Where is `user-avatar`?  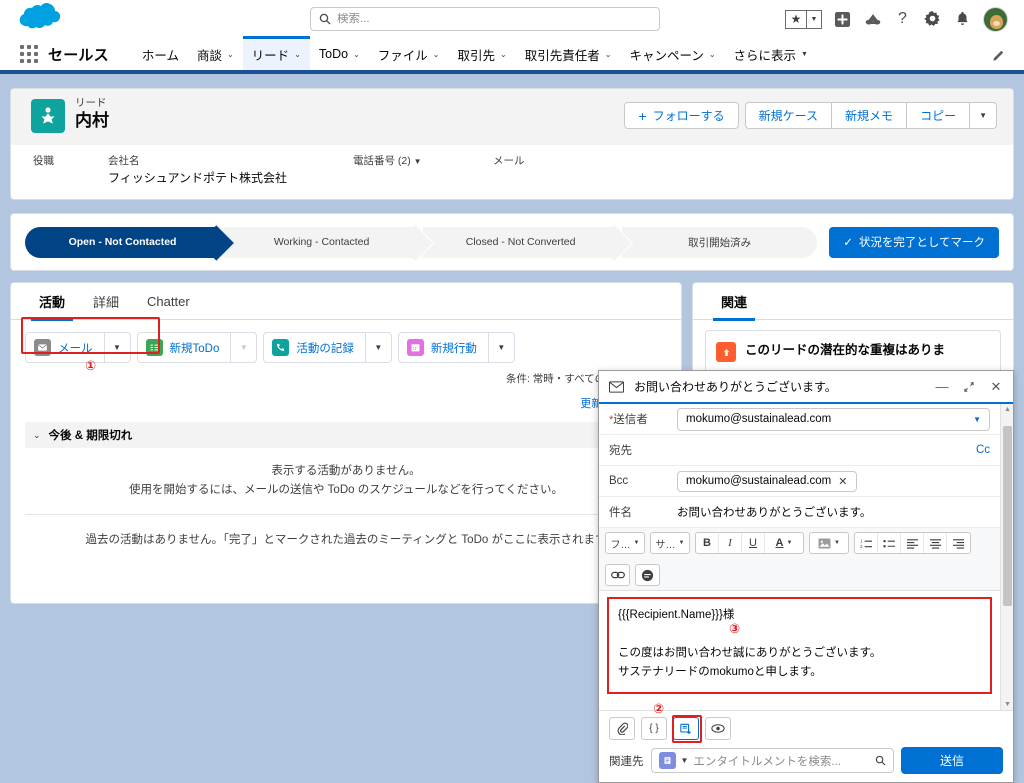
user-avatar is located at coordinates (995, 19).